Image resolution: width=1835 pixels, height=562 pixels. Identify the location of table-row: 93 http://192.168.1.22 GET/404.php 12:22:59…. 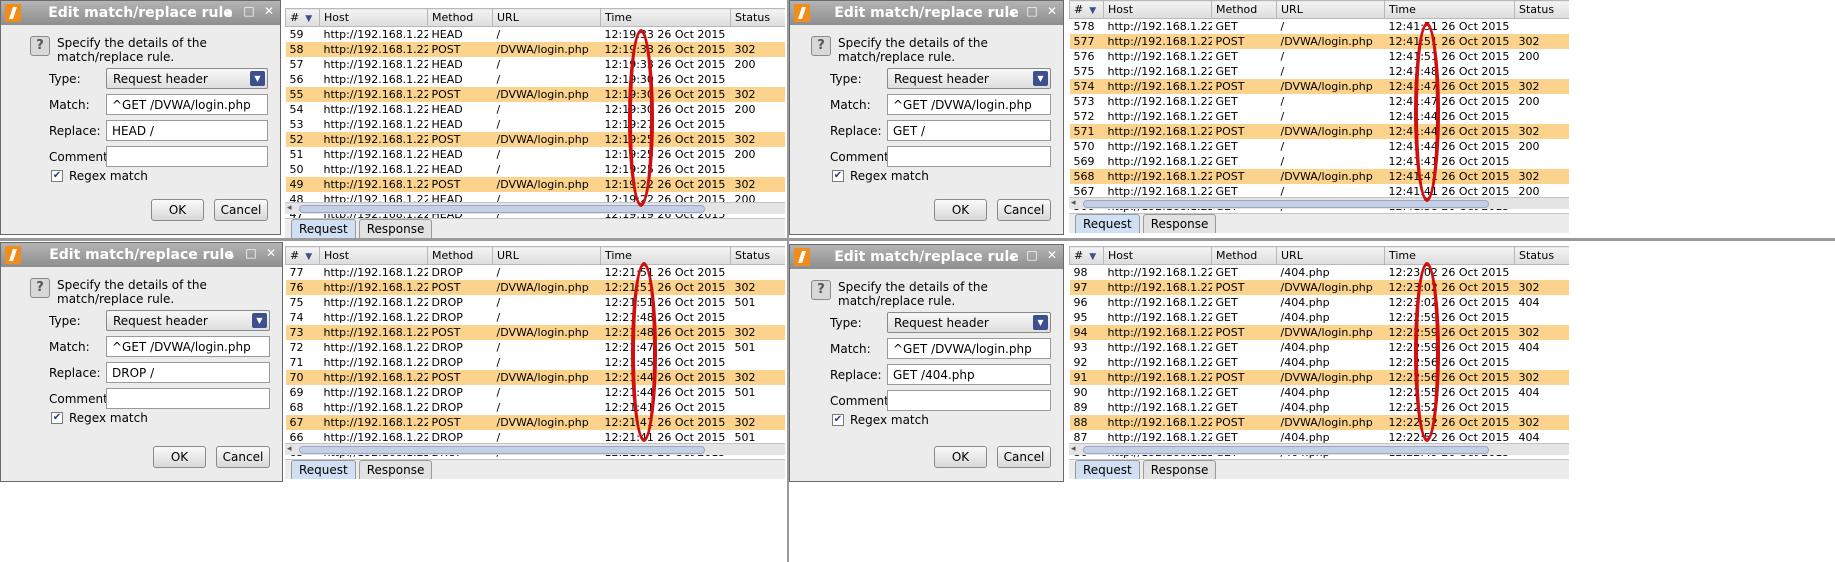
(1320, 347).